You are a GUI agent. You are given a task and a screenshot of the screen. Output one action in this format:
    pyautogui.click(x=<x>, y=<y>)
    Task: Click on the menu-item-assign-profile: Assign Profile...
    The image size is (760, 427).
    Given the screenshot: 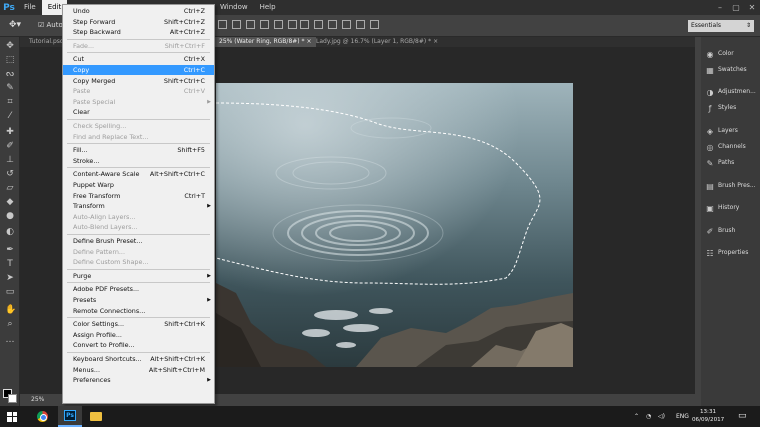 What is the action you would take?
    pyautogui.click(x=138, y=335)
    